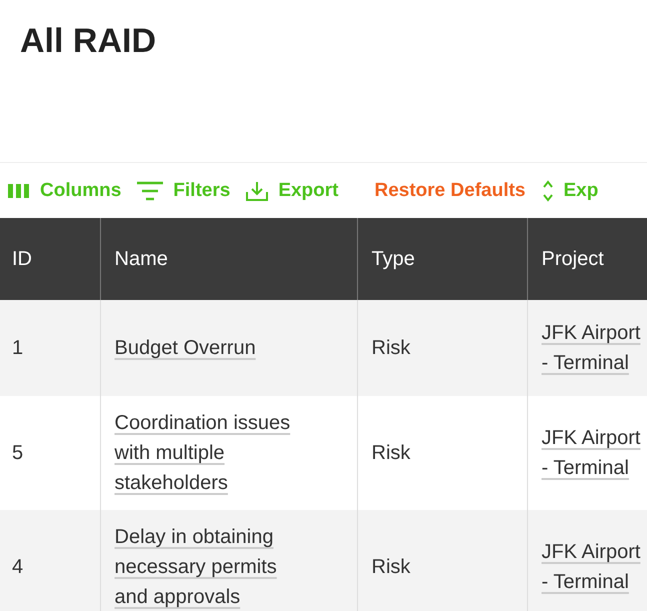 The image size is (647, 611). What do you see at coordinates (18, 567) in the screenshot?
I see `id-cell: 4` at bounding box center [18, 567].